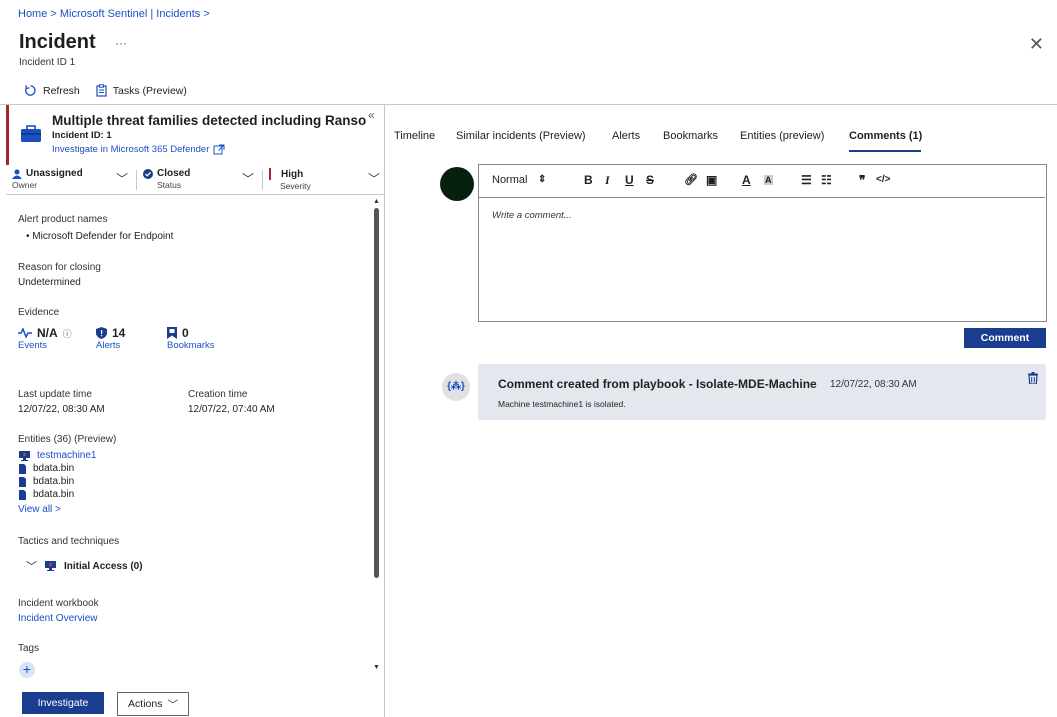 The image size is (1057, 717). Describe the element at coordinates (24, 455) in the screenshot. I see `computer-icon` at that location.